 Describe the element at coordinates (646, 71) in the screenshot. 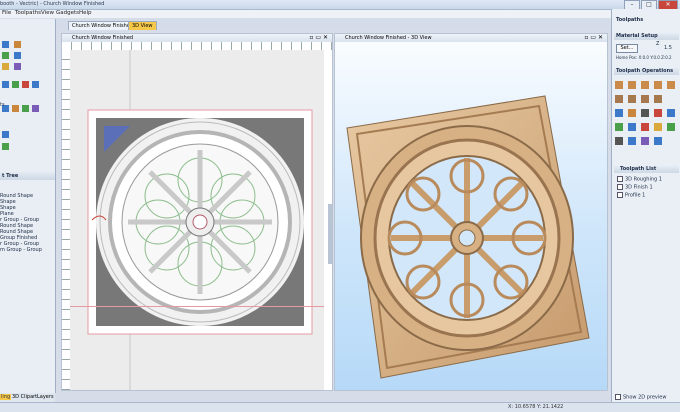

I see `toolpath-operations-header: Toolpath Operations` at that location.